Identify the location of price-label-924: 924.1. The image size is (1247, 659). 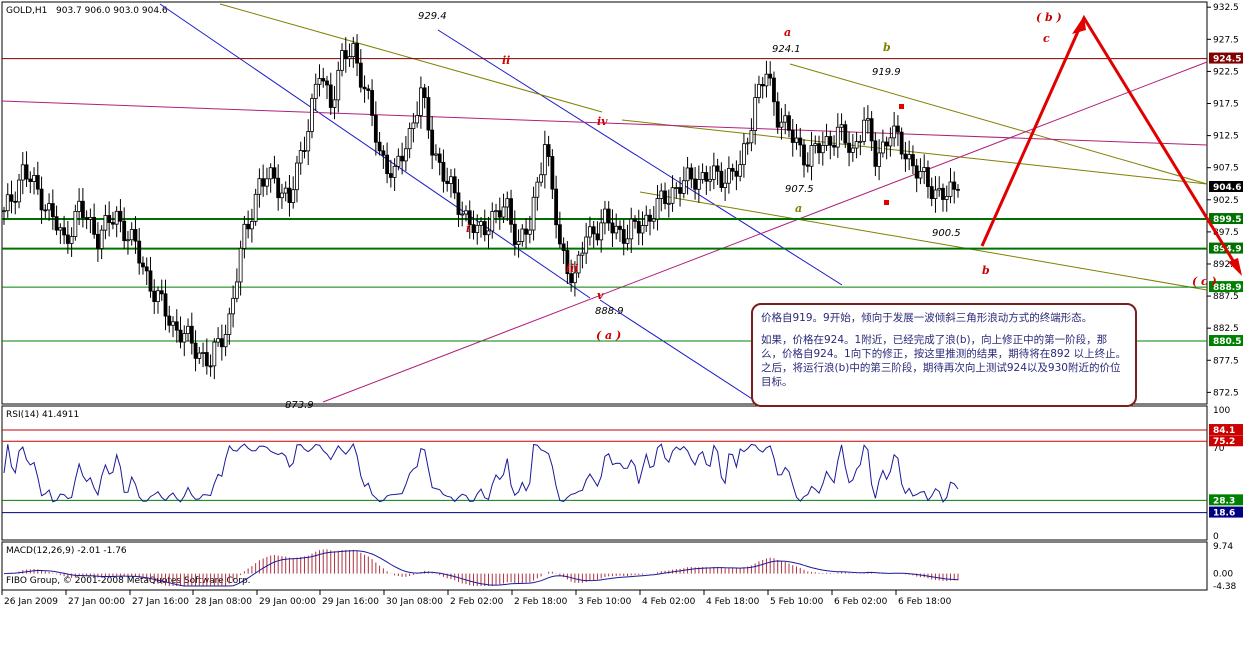
(786, 49).